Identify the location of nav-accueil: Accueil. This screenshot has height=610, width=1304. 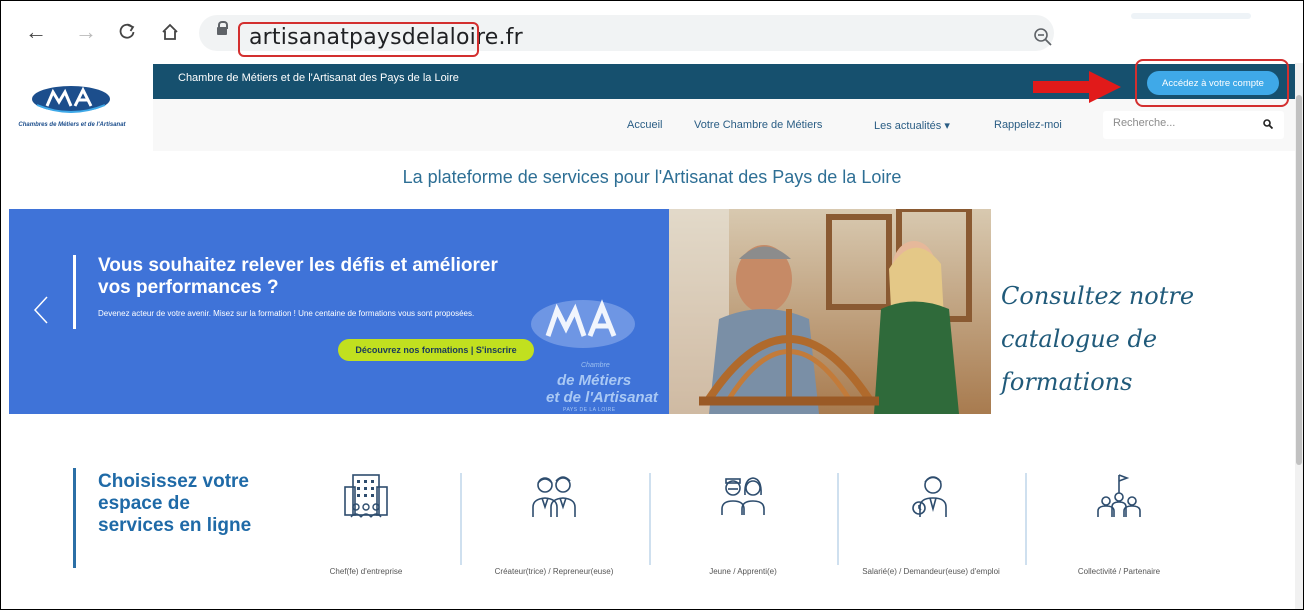
(644, 125).